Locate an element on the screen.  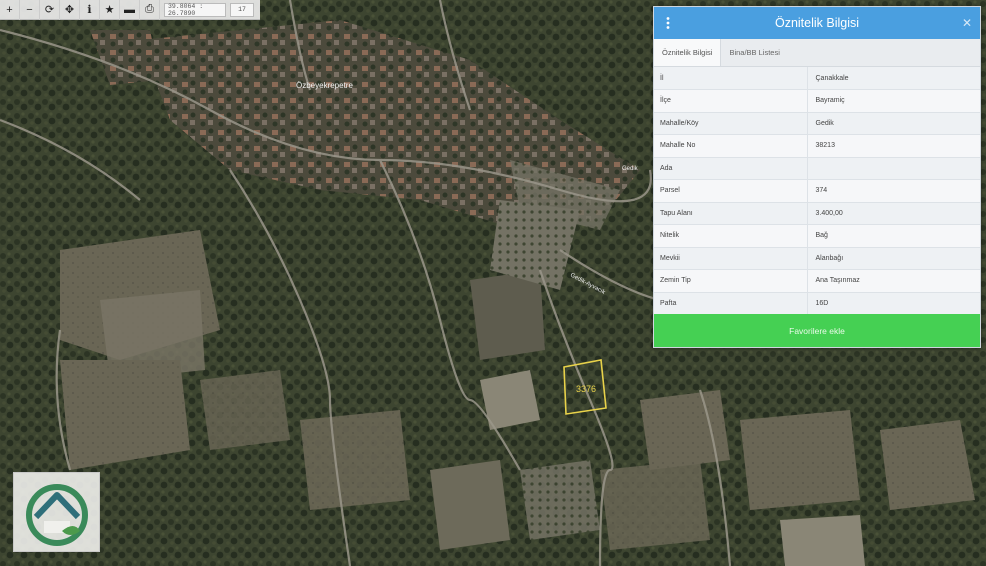
add-to-favorites-button: Favorilere ekle is located at coordinates (817, 330).